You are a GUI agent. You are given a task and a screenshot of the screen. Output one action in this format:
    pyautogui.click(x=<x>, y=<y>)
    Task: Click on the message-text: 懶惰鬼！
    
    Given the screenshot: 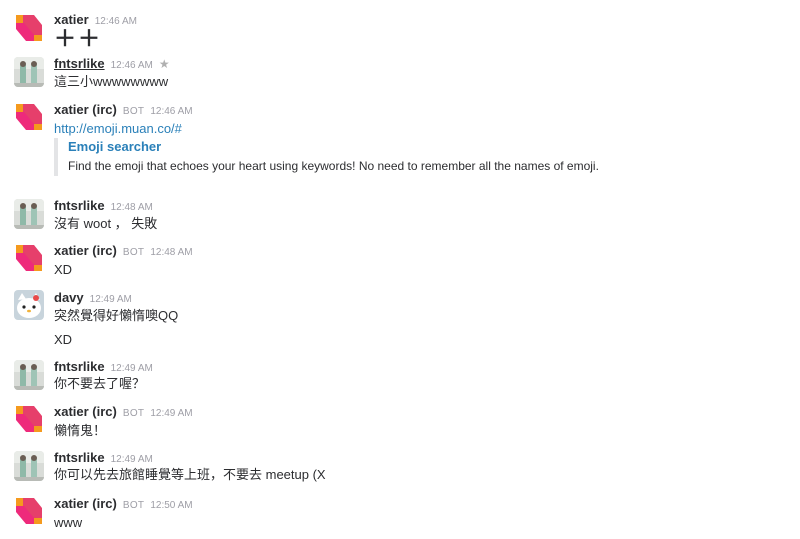 What is the action you would take?
    pyautogui.click(x=80, y=430)
    